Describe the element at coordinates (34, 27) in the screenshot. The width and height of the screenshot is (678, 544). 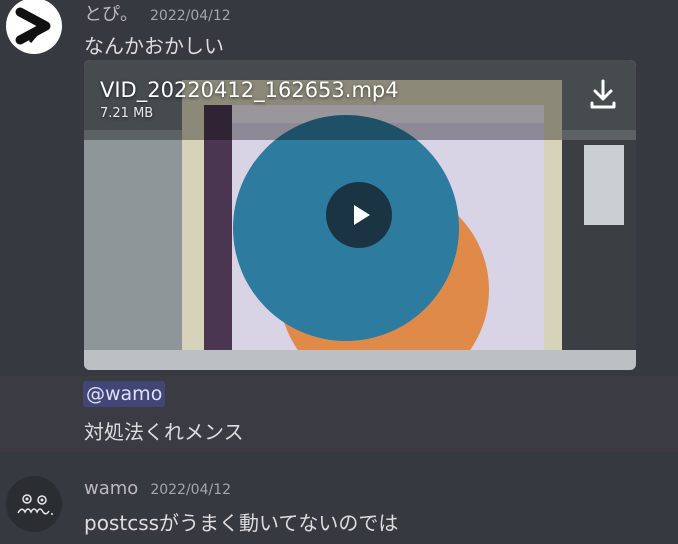
I see `tobi-avatar-icon` at that location.